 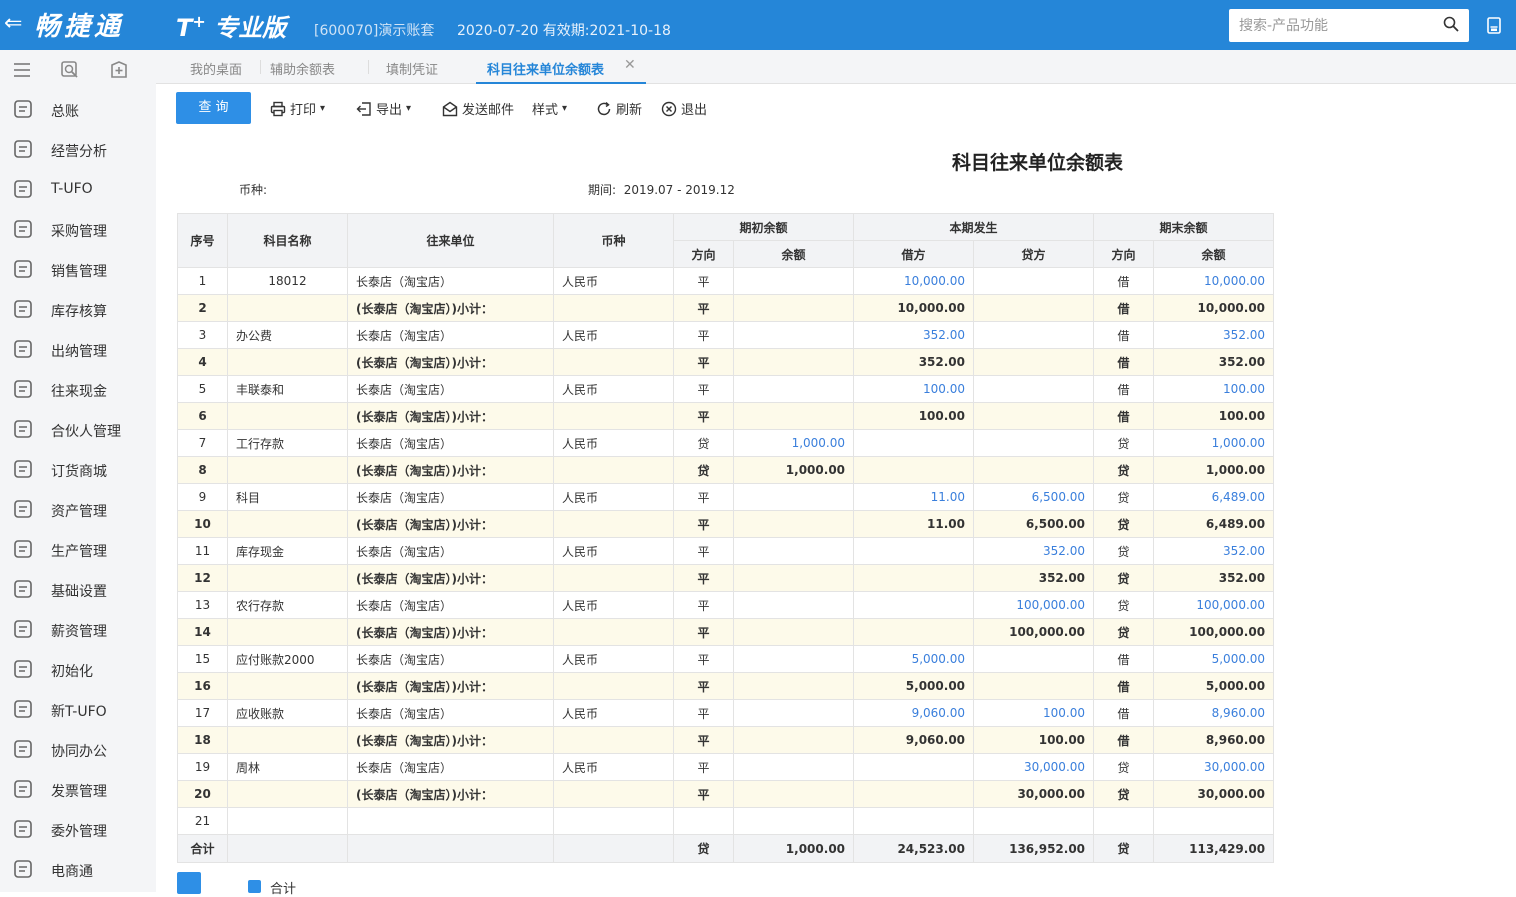 What do you see at coordinates (726, 281) in the screenshot?
I see `table-row: 1 18012 长泰店（淘宝店） 人民币平 10,000.00 借 10,000.00` at bounding box center [726, 281].